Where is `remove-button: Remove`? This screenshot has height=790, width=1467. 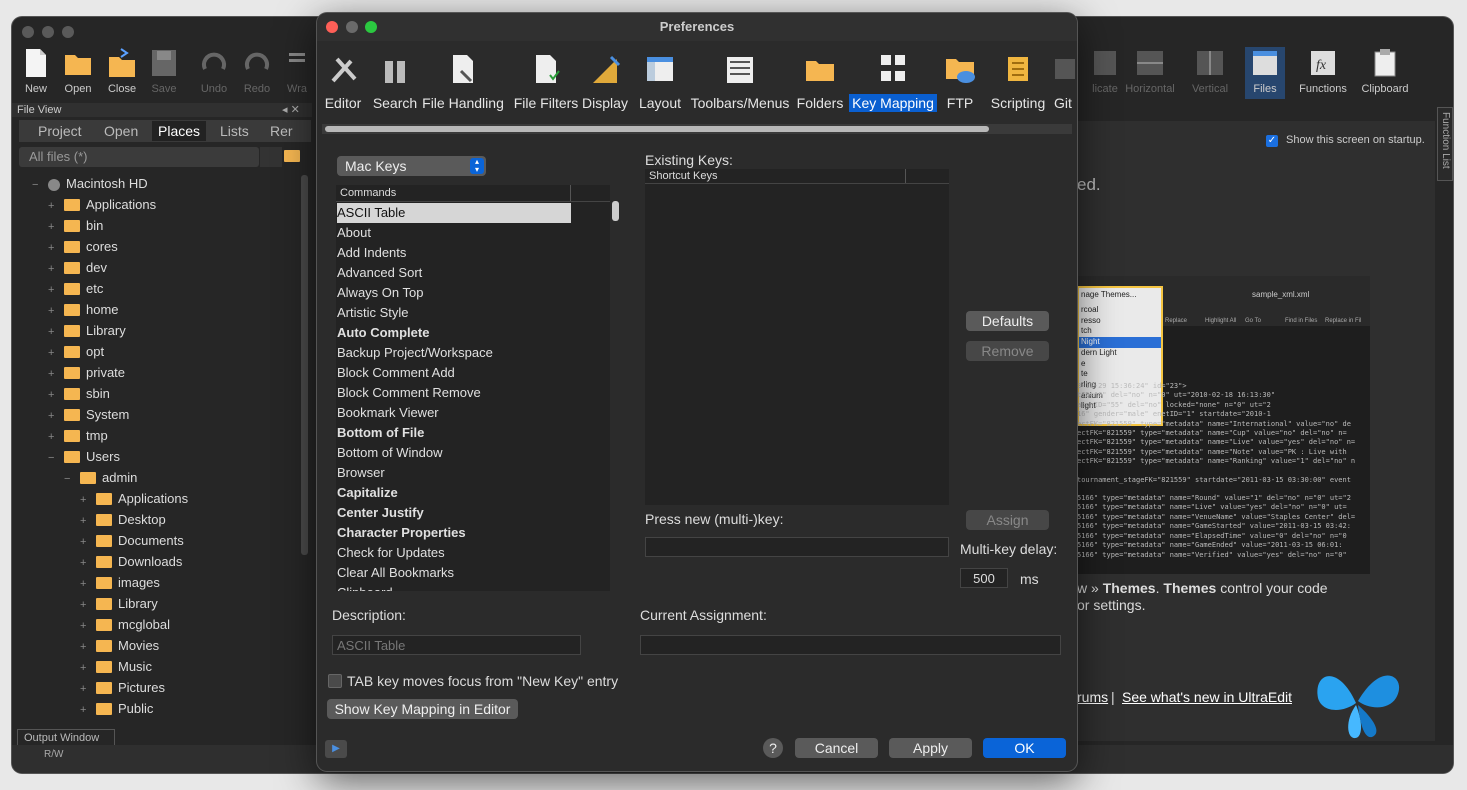
remove-button: Remove is located at coordinates (1007, 351).